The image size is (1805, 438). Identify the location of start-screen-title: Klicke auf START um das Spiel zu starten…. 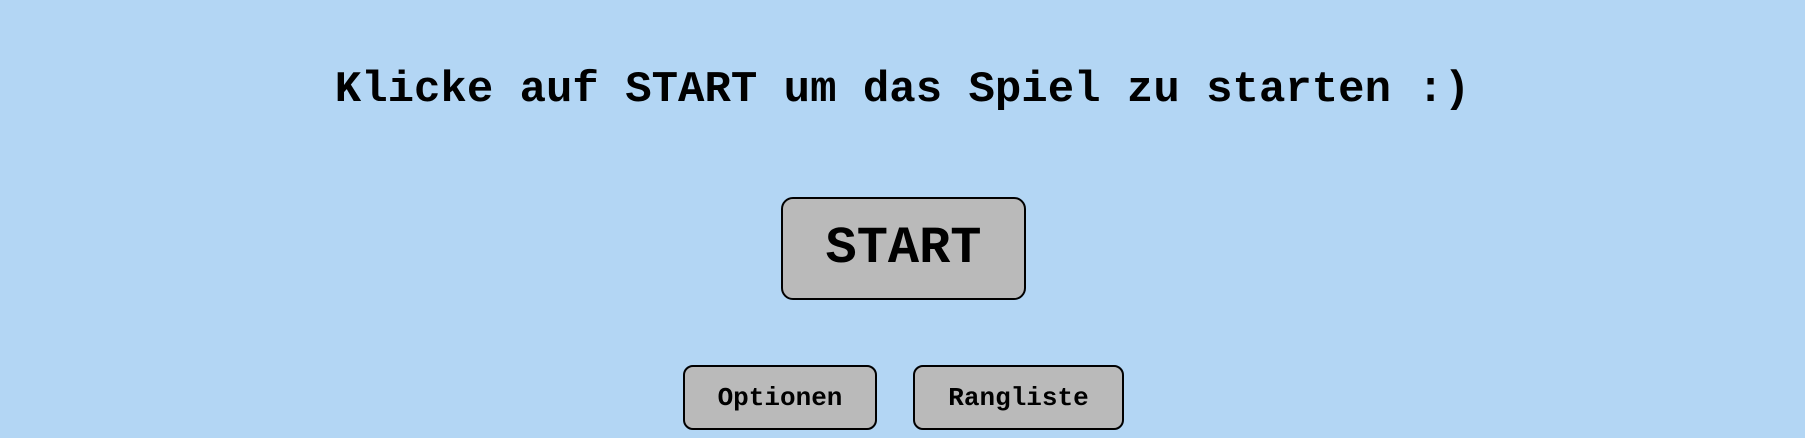
(902, 90).